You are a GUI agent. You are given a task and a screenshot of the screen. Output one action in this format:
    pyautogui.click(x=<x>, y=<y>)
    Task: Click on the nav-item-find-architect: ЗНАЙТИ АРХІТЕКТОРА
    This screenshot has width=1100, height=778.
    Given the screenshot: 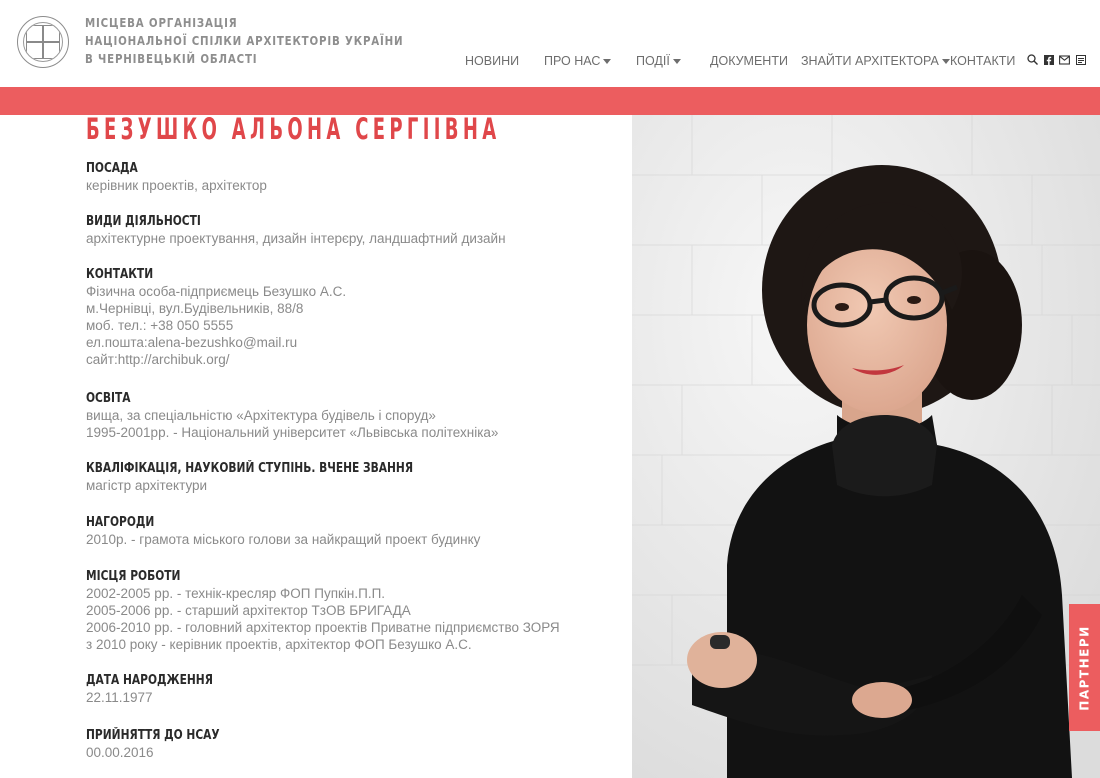 What is the action you would take?
    pyautogui.click(x=875, y=61)
    